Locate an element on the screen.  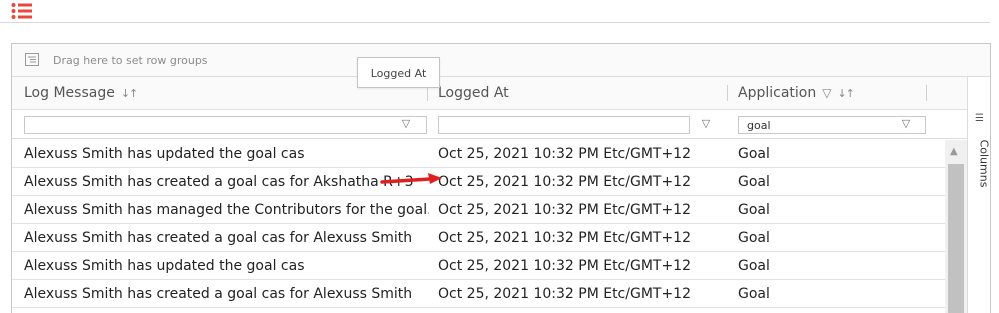
top-toolbar is located at coordinates (495, 11).